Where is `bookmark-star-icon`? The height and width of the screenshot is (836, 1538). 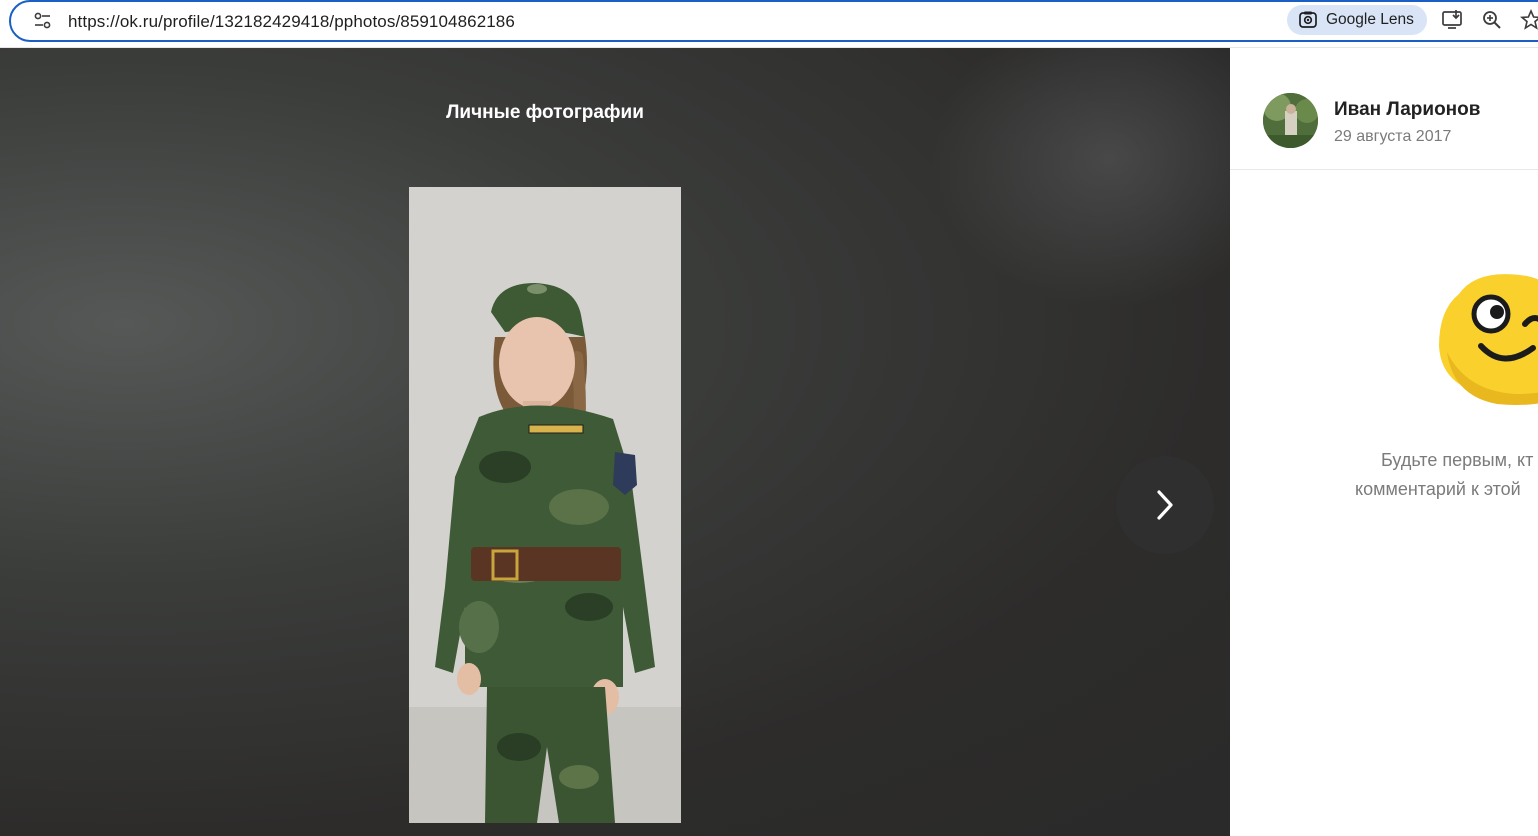
bookmark-star-icon is located at coordinates (1528, 19).